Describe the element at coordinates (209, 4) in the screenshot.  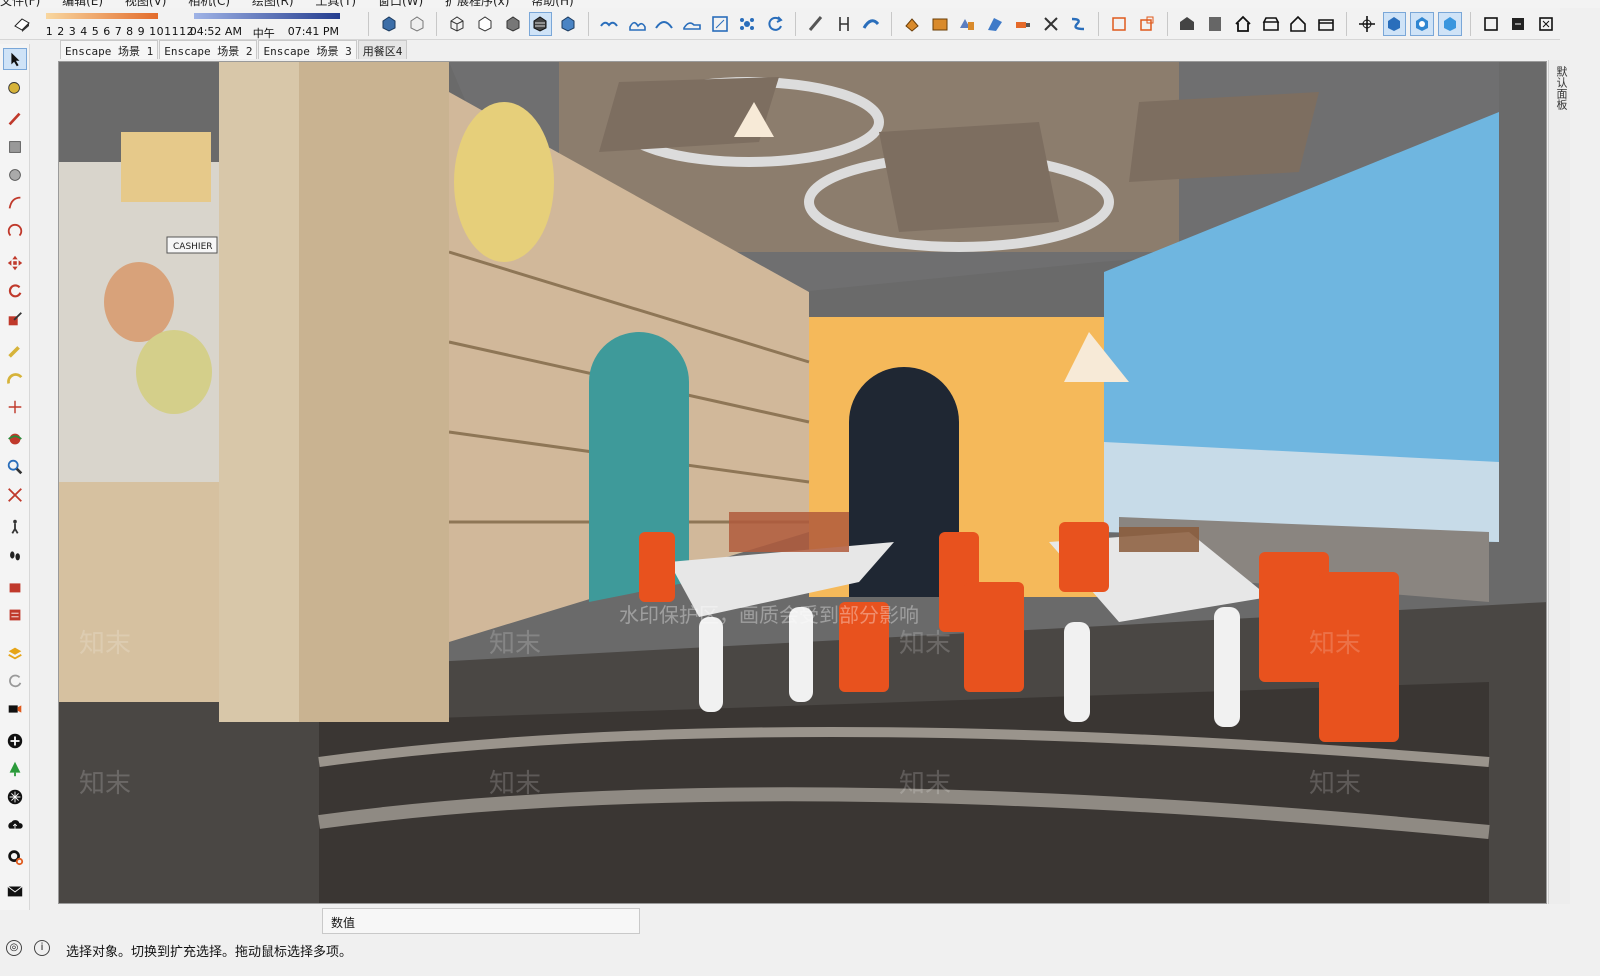
I see `menu-camera: 相机(C)` at that location.